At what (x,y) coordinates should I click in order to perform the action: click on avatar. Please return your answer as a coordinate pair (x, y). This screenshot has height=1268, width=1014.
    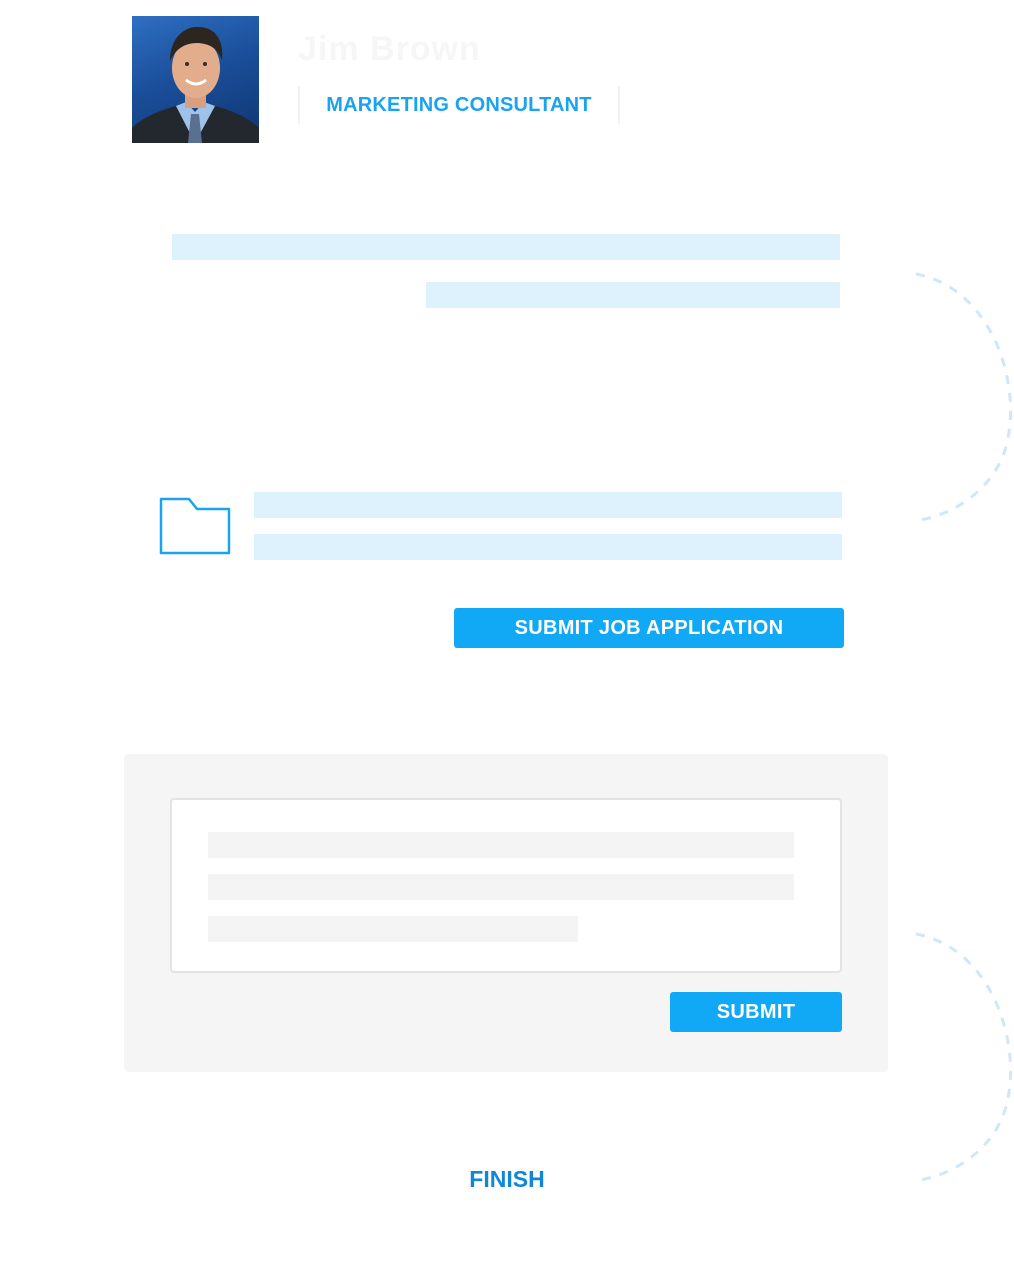
    Looking at the image, I should click on (195, 79).